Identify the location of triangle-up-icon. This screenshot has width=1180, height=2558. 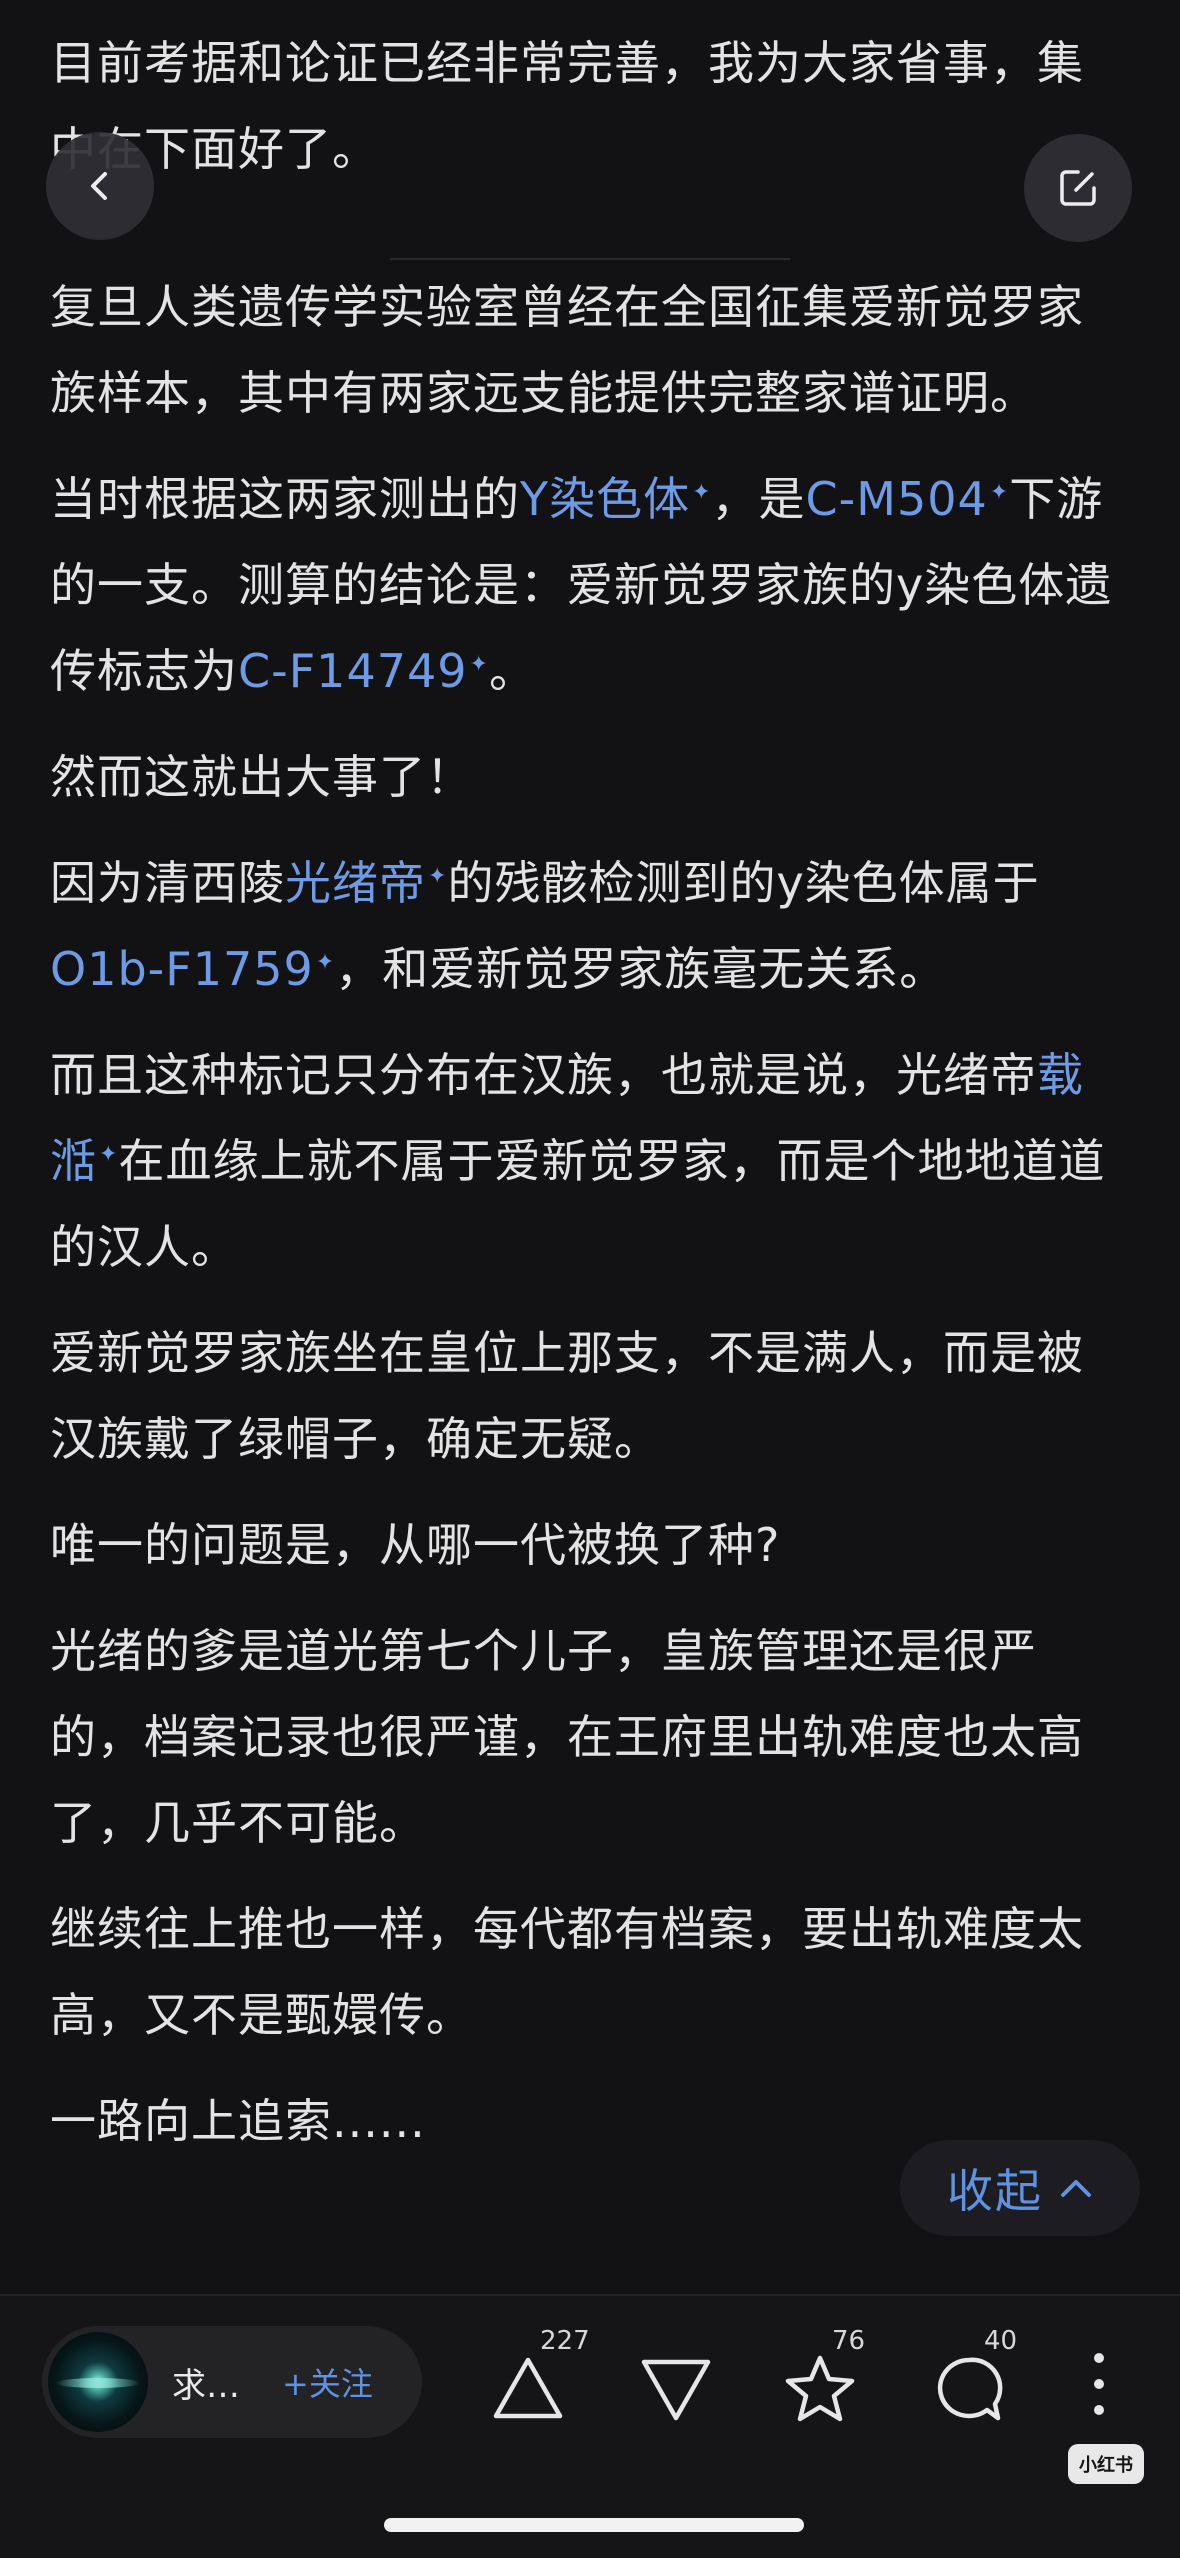
(528, 2388).